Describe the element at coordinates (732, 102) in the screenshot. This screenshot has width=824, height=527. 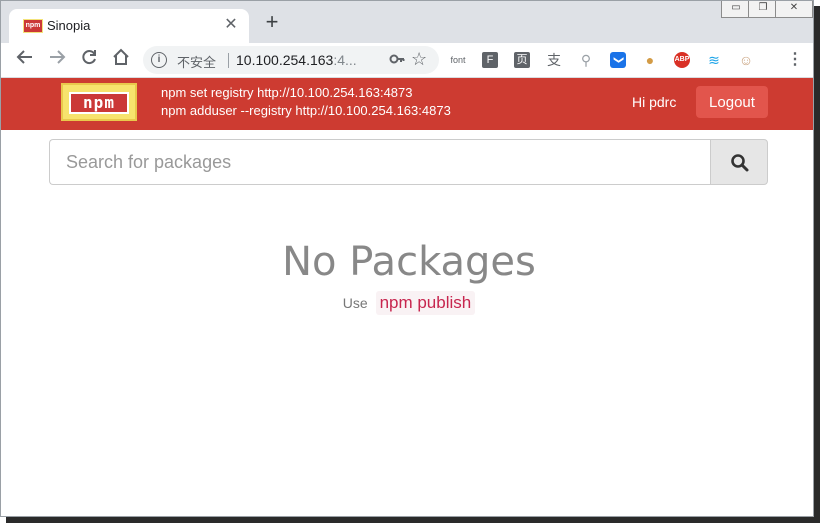
I see `logout-button: Logout` at that location.